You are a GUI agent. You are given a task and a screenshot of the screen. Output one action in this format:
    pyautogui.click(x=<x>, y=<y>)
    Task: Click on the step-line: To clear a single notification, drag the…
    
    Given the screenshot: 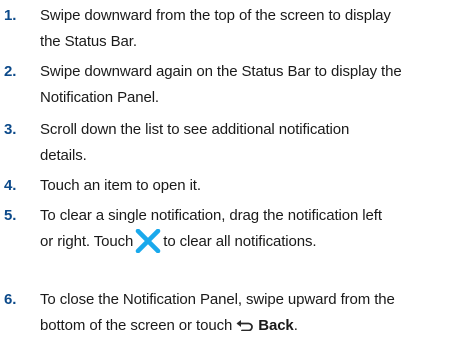 What is the action you would take?
    pyautogui.click(x=211, y=215)
    